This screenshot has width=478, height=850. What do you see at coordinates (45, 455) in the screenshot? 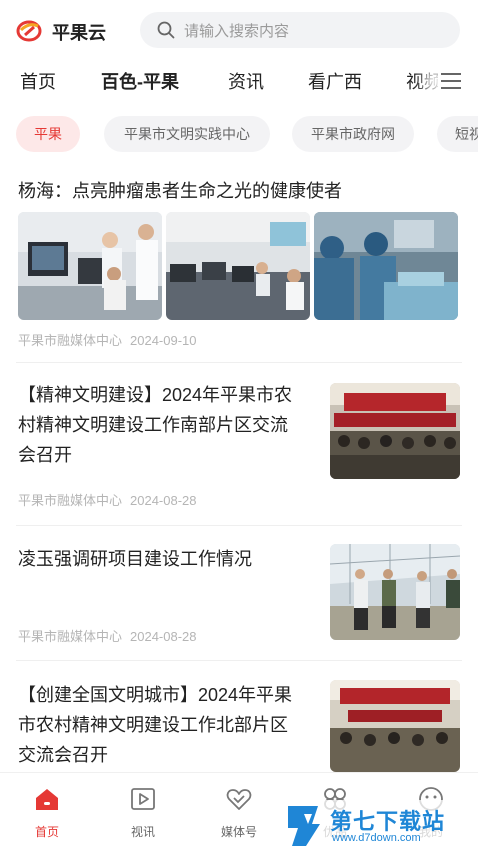
I see `news-title-line: 会召开` at bounding box center [45, 455].